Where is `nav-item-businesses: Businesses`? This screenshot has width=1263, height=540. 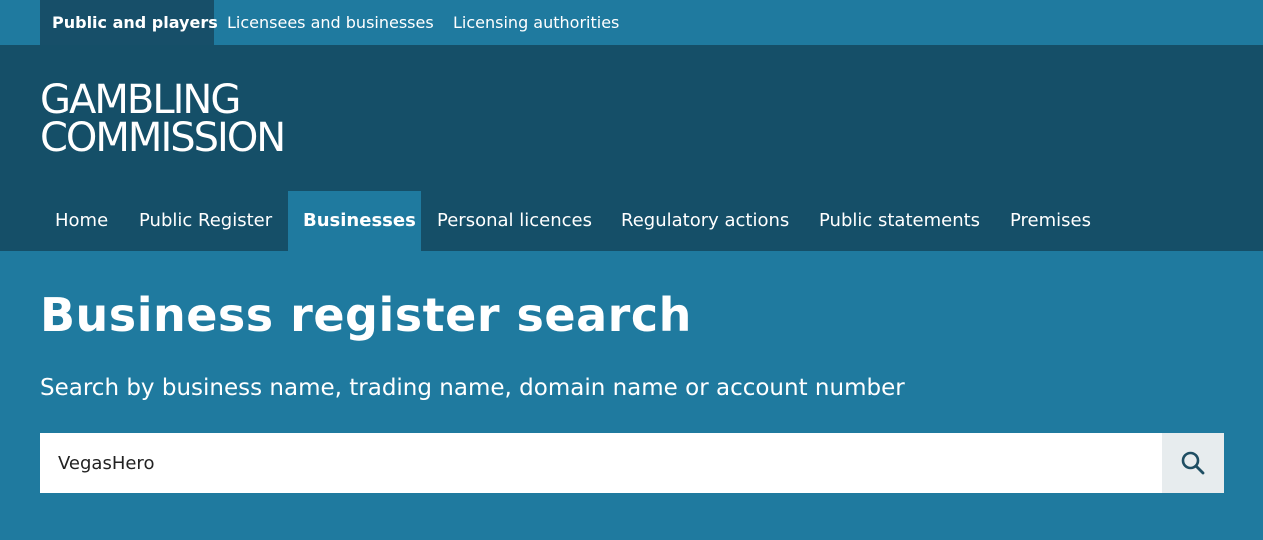 nav-item-businesses: Businesses is located at coordinates (354, 221).